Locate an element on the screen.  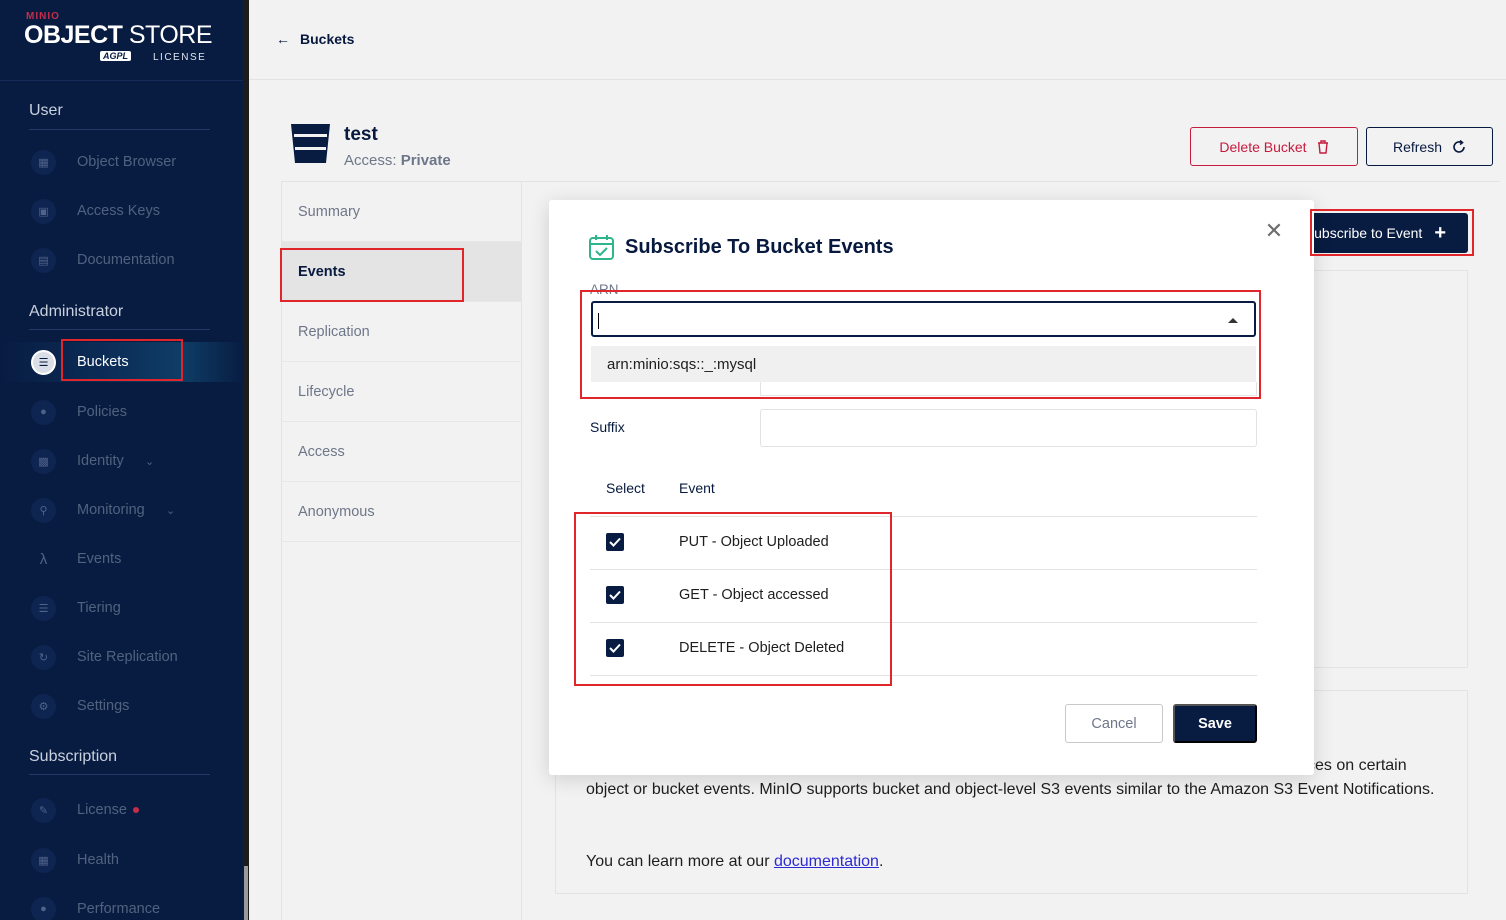
close-icon: ✕ is located at coordinates (1274, 230).